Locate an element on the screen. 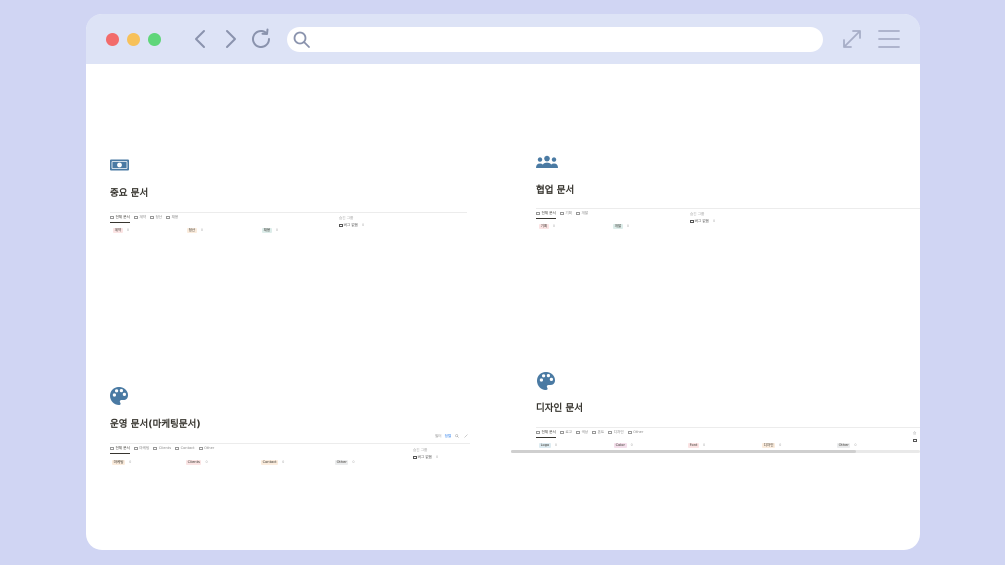 The image size is (1005, 565). expand-button is located at coordinates (852, 39).